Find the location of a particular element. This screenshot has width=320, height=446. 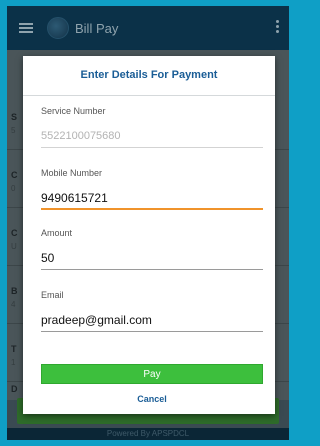

overflow-menu-icon is located at coordinates (277, 27).